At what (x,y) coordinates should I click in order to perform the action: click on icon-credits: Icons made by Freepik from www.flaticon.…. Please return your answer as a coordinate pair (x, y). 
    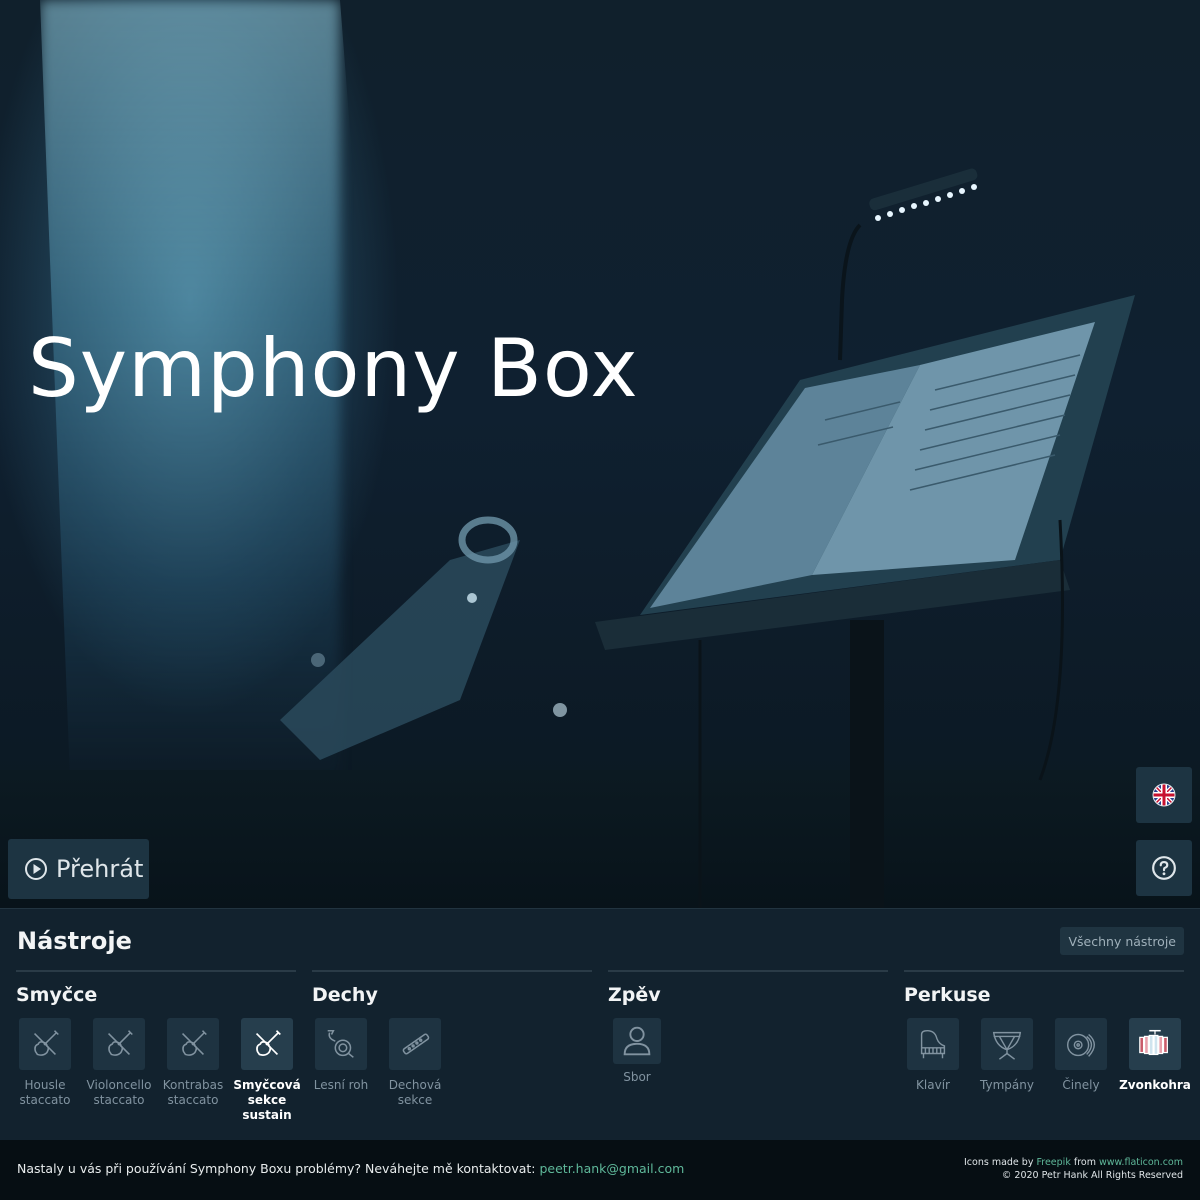
    Looking at the image, I should click on (1073, 1162).